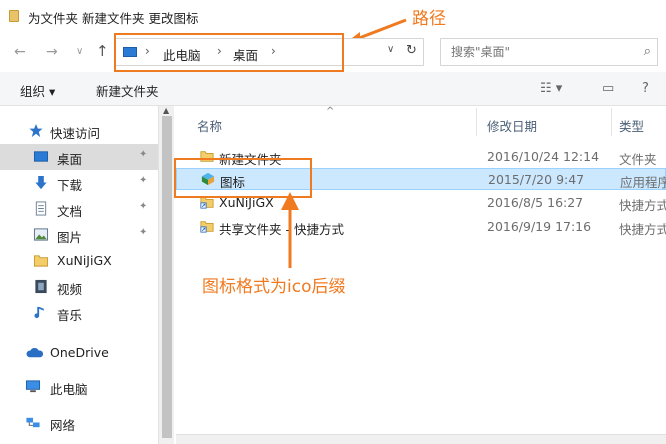  What do you see at coordinates (69, 389) in the screenshot?
I see `sidebar-item-label: 此电脑` at bounding box center [69, 389].